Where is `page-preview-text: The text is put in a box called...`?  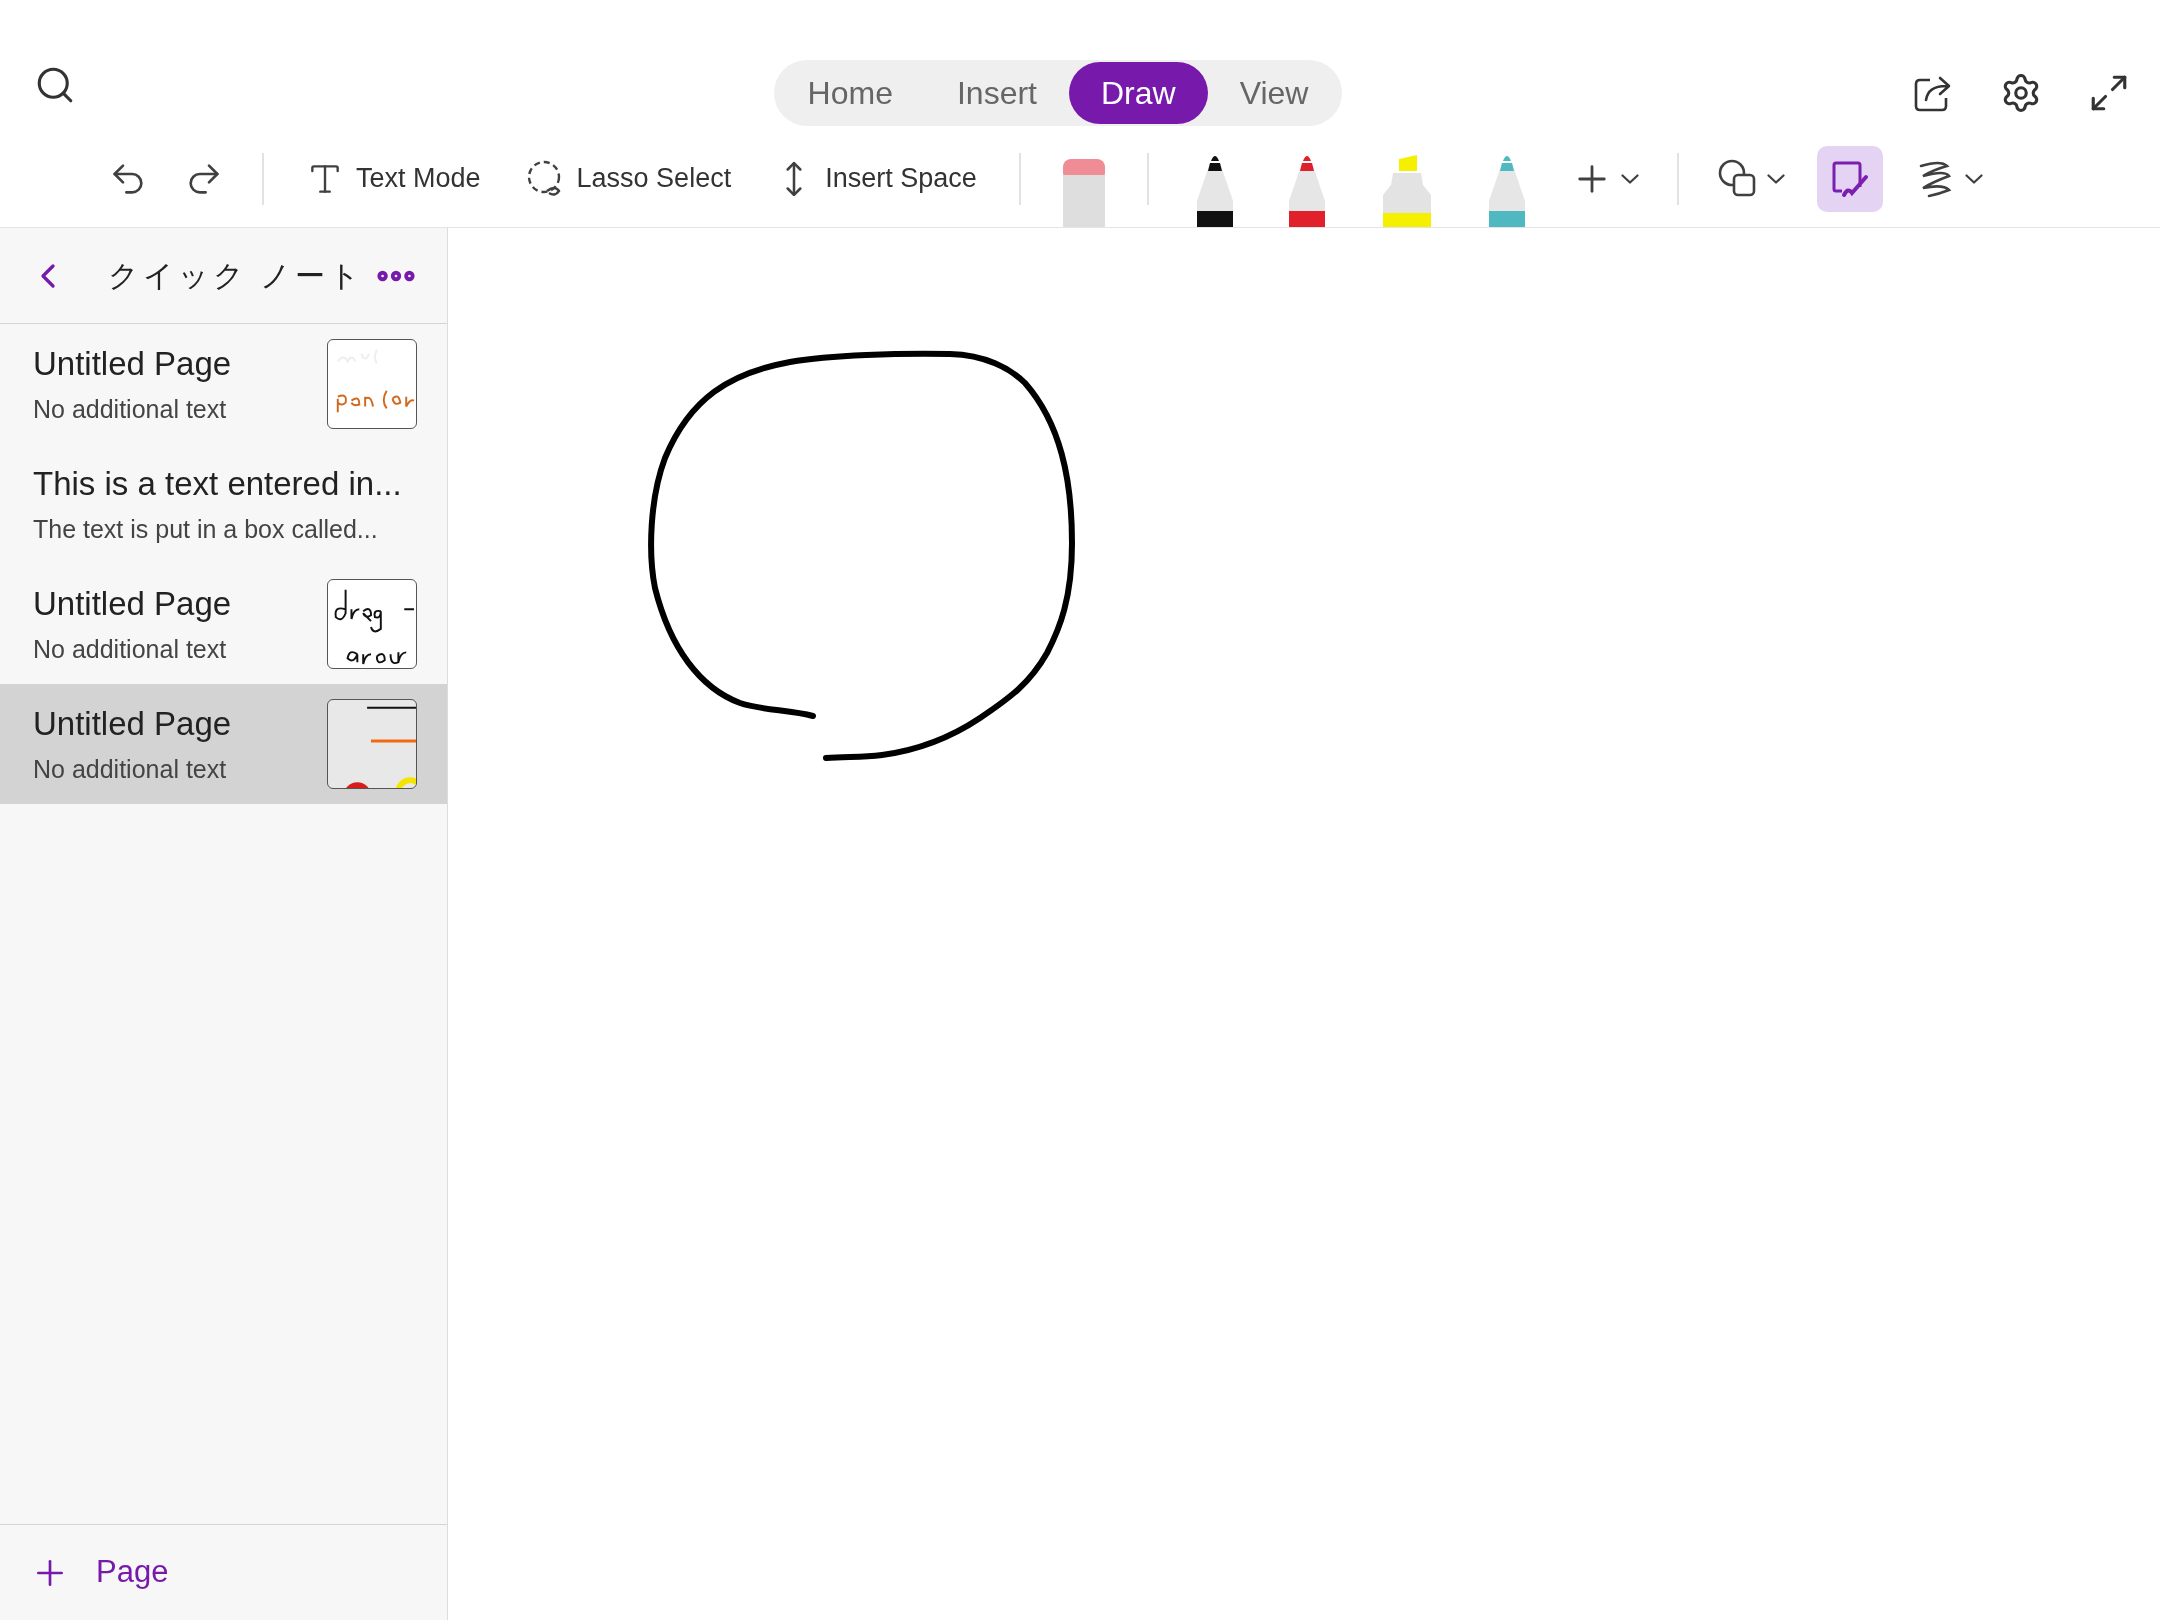
page-preview-text: The text is put in a box called... is located at coordinates (206, 529).